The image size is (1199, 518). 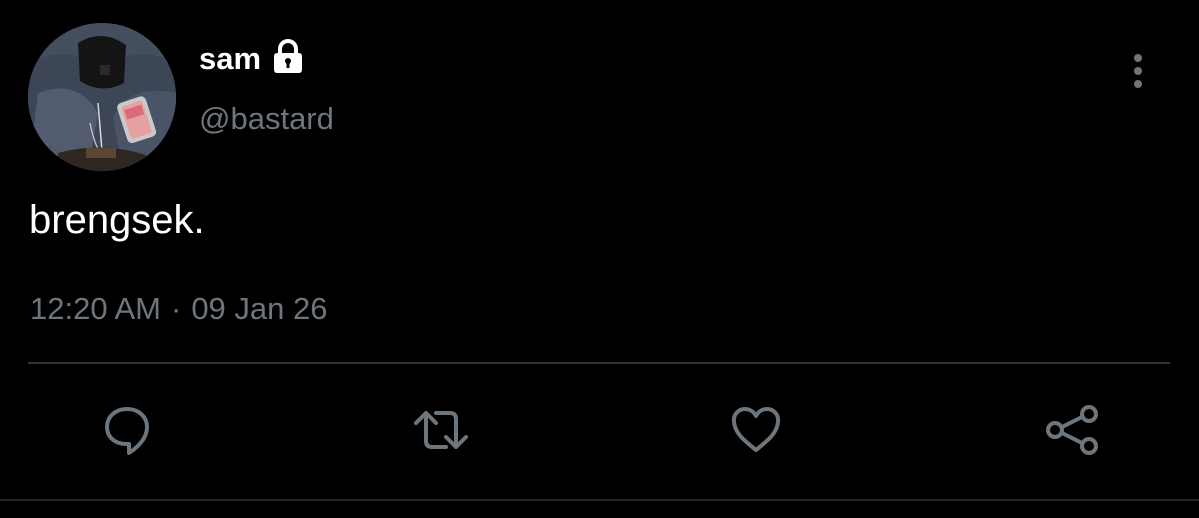 What do you see at coordinates (266, 119) in the screenshot?
I see `user-handle: @bastard` at bounding box center [266, 119].